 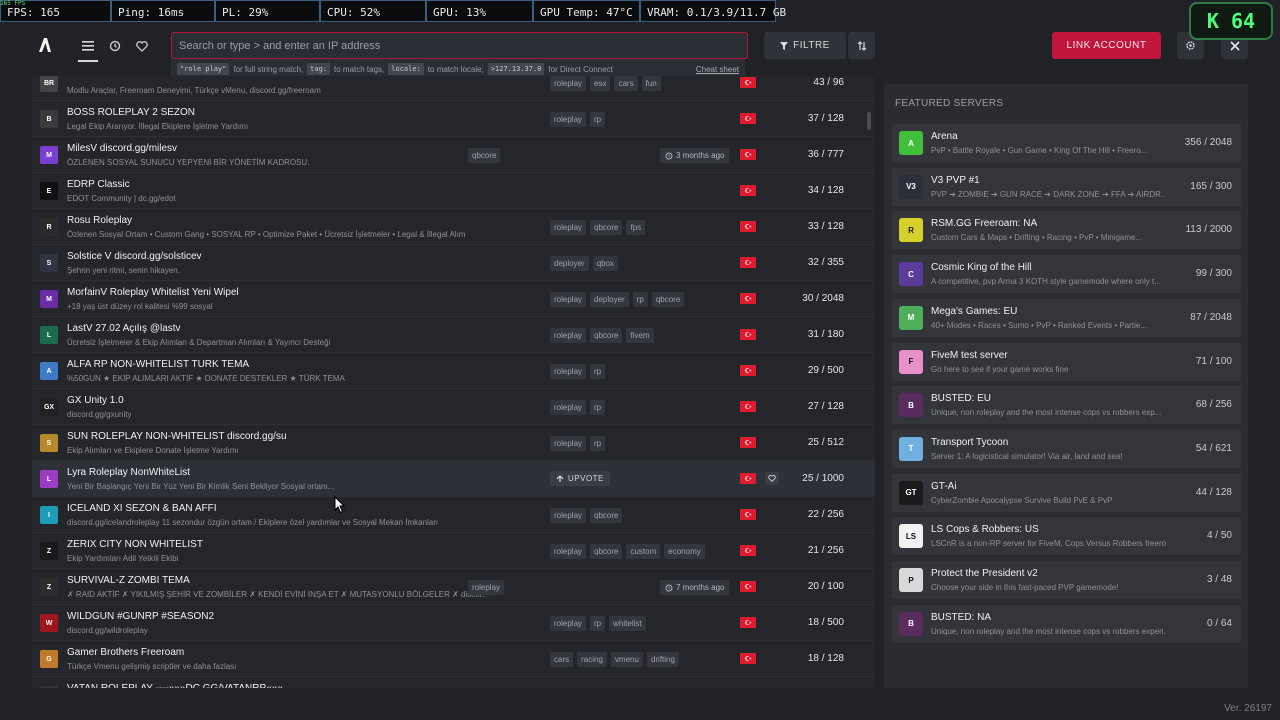 I want to click on server-row: V VATAN ROLEPLAY ----»»»DC.GG/VATANRP«««, so click(x=453, y=682).